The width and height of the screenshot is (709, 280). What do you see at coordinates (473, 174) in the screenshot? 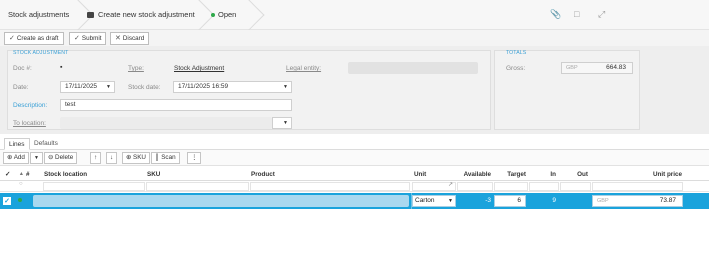
I see `column-available: Available` at bounding box center [473, 174].